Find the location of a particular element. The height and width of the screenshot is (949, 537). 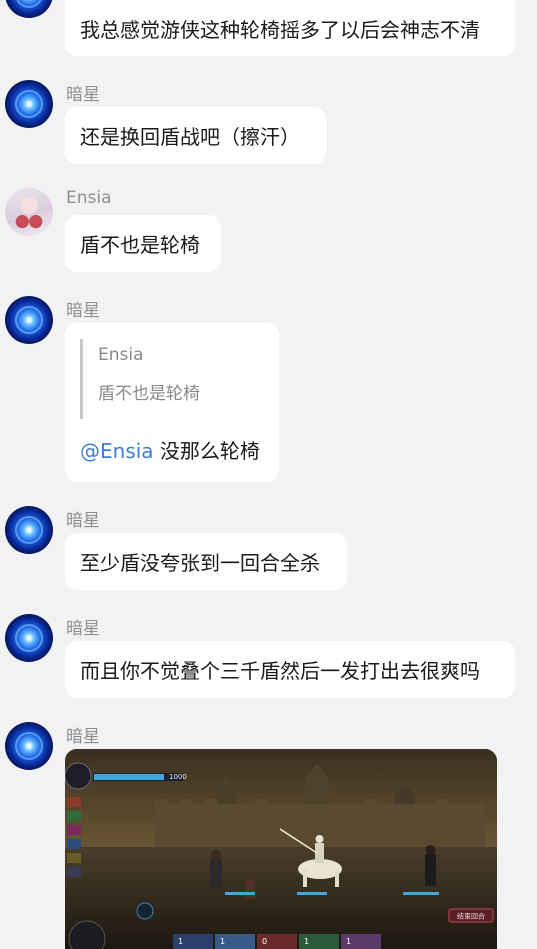

message-bubble: 盾不也是轮椅 is located at coordinates (143, 243).